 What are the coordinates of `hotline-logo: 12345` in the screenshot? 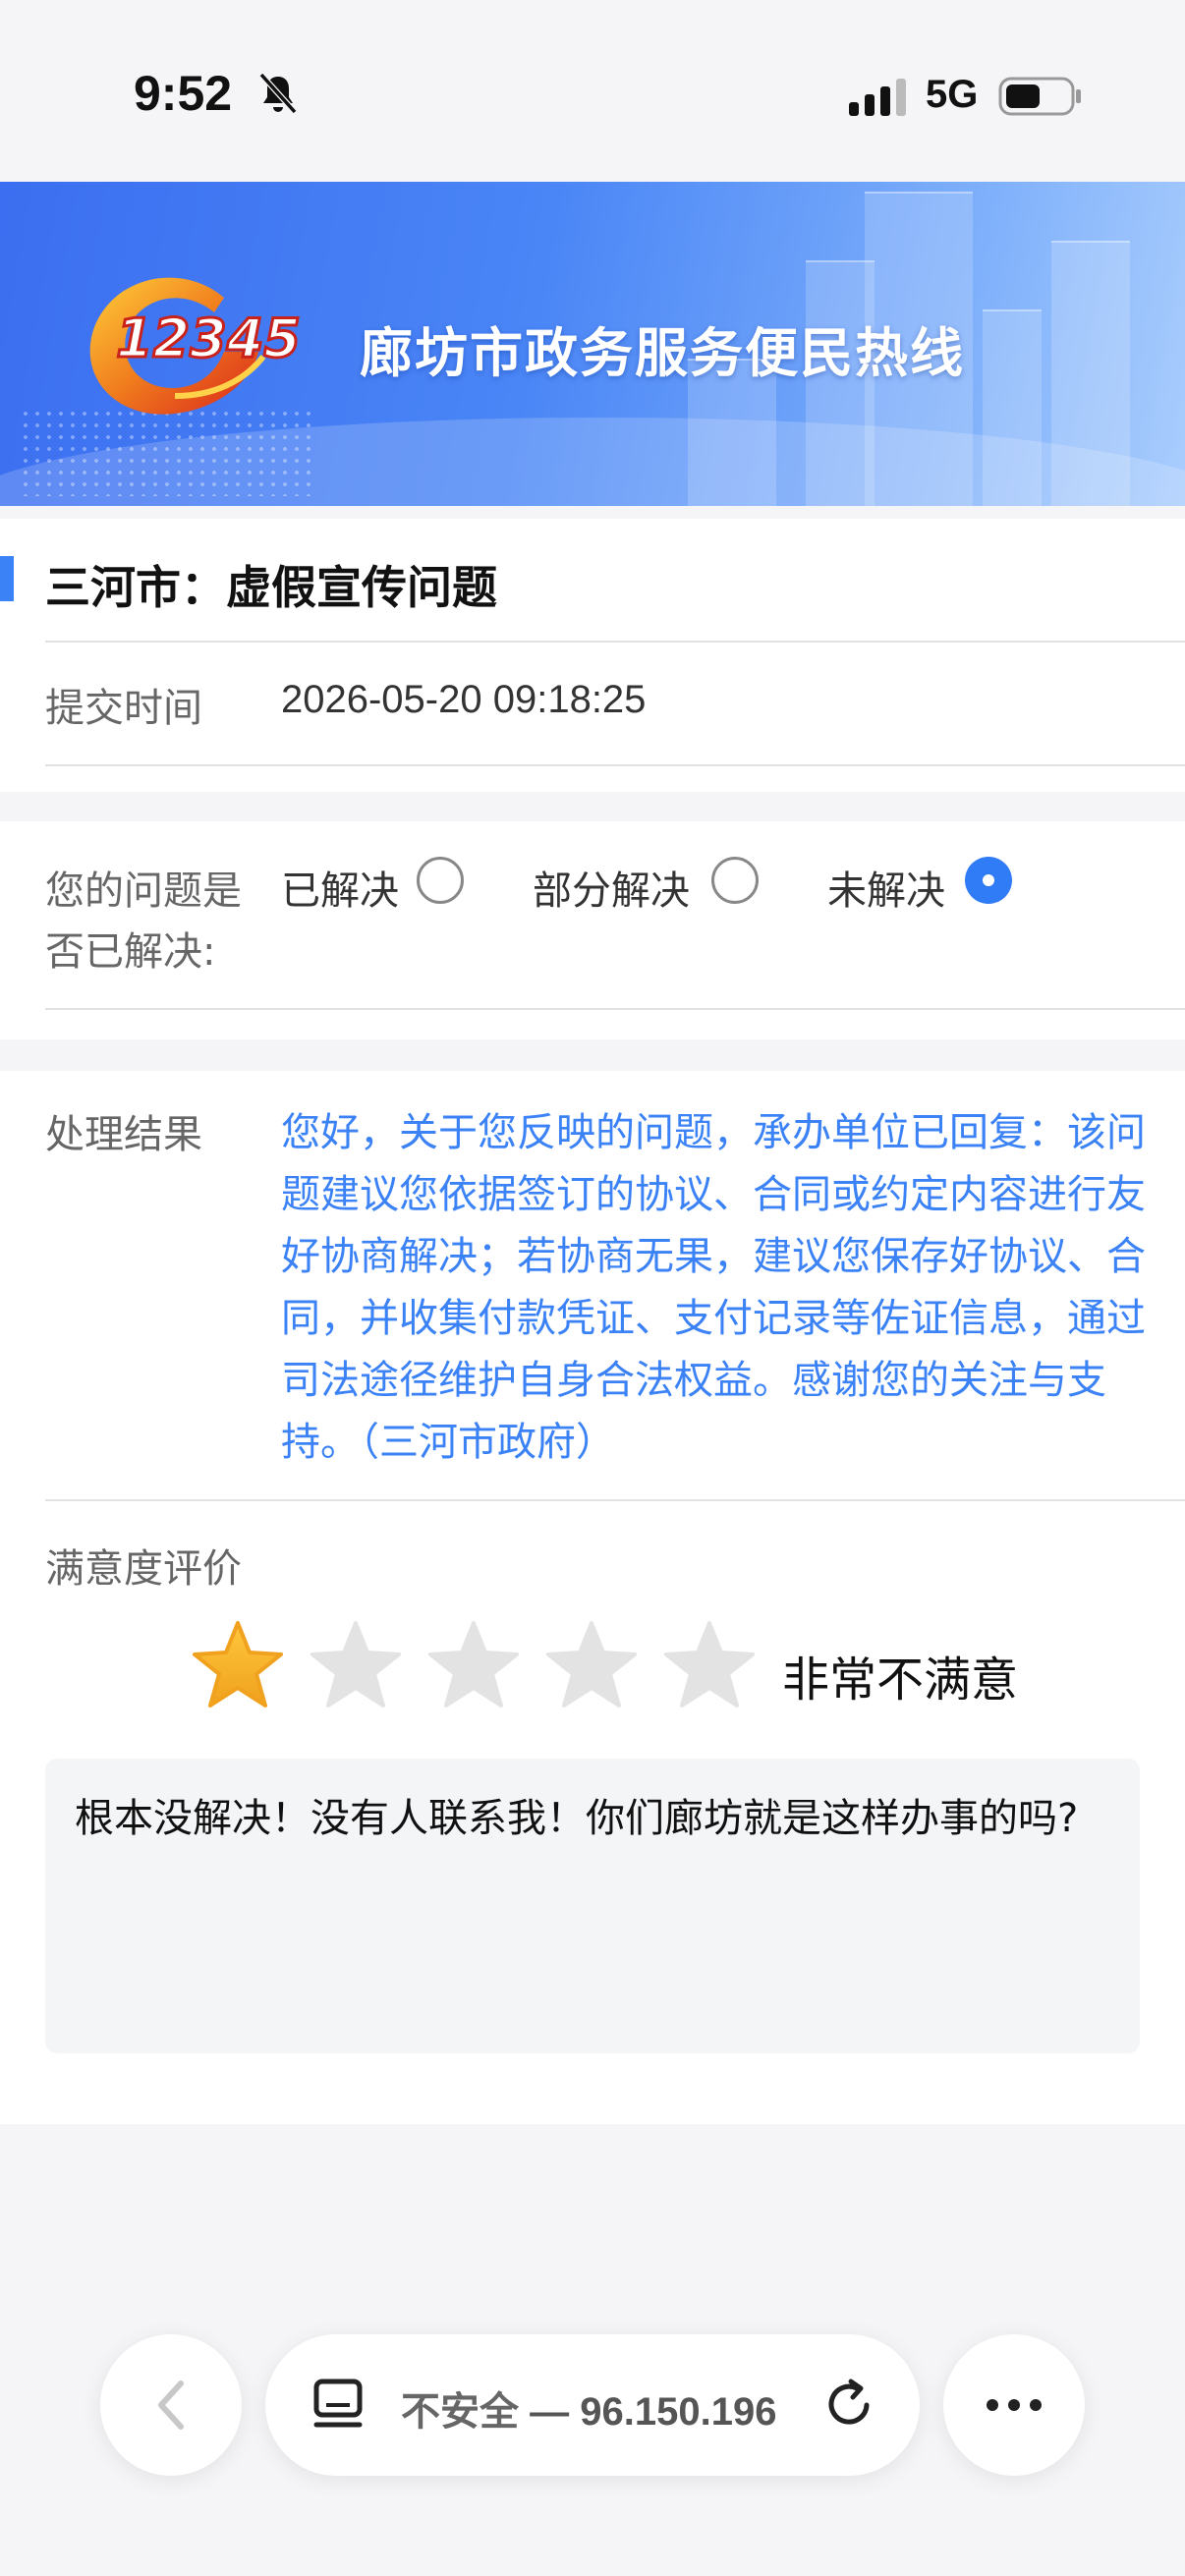 It's located at (196, 346).